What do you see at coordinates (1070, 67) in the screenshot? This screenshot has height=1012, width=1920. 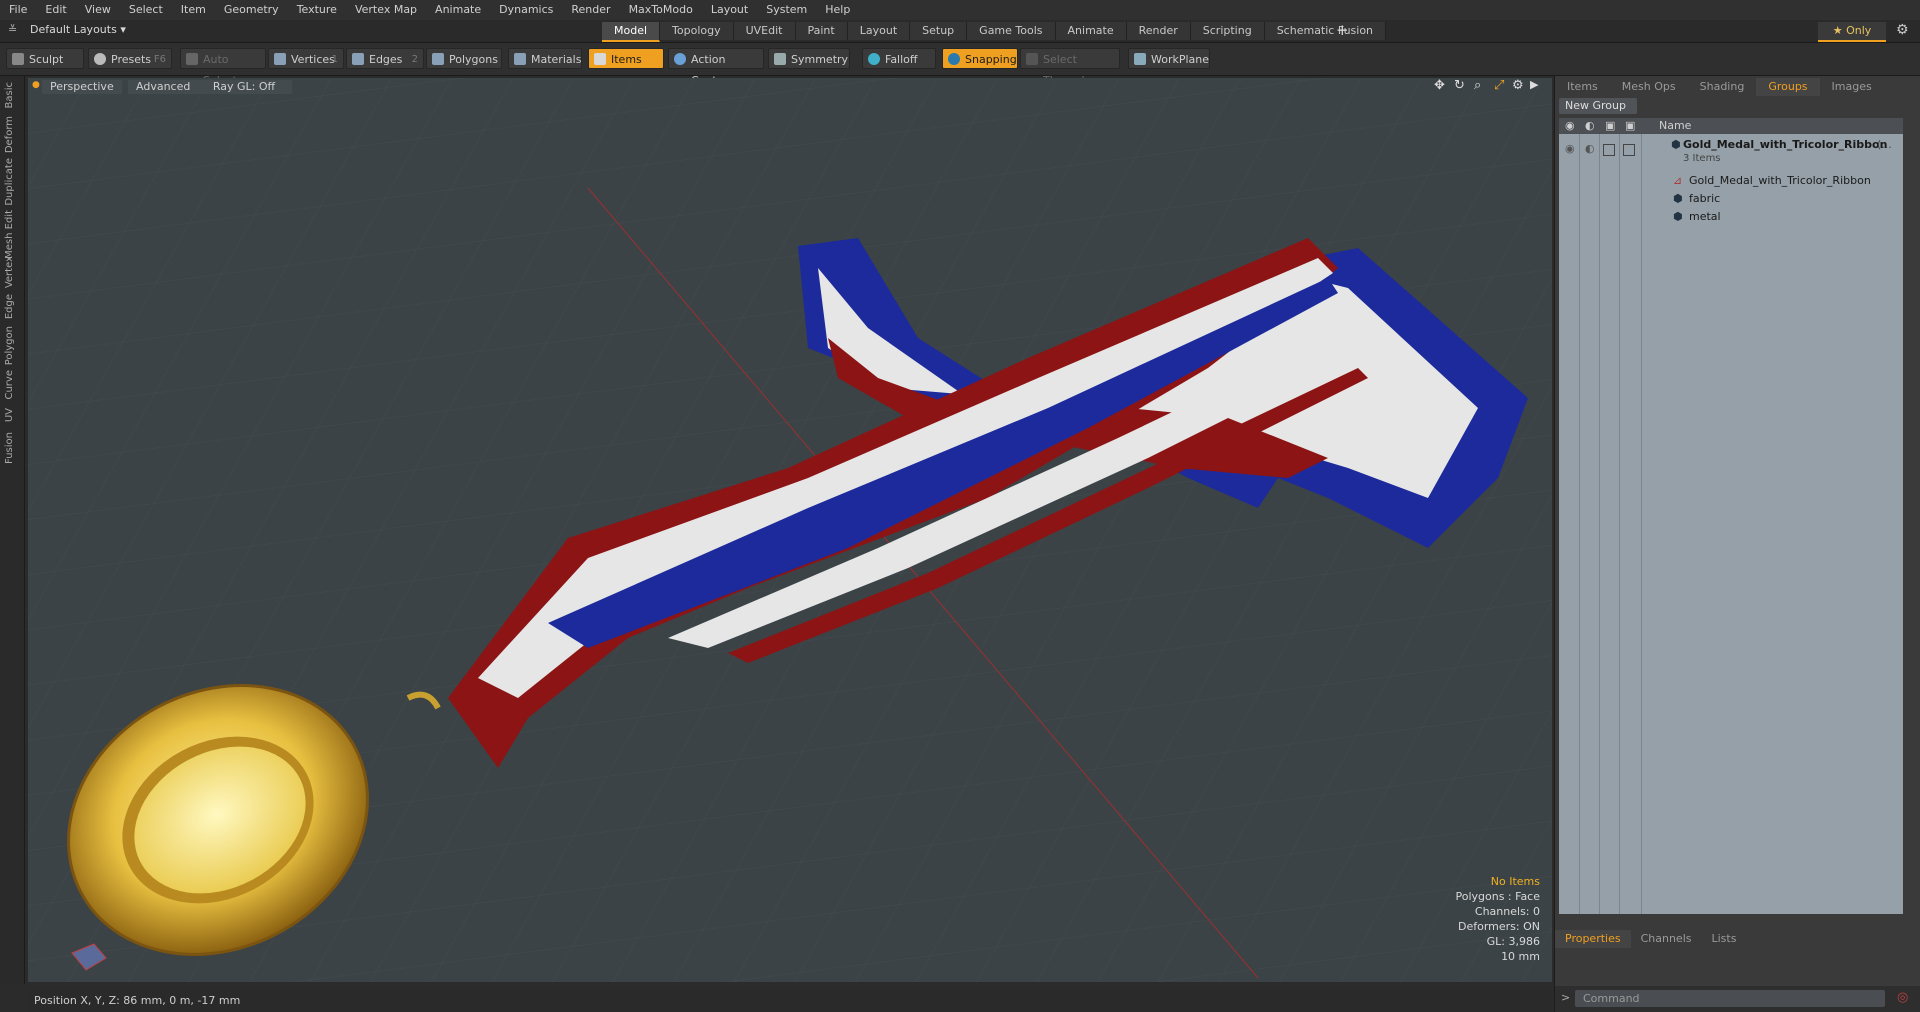 I see `select-through-button: Select Through` at bounding box center [1070, 67].